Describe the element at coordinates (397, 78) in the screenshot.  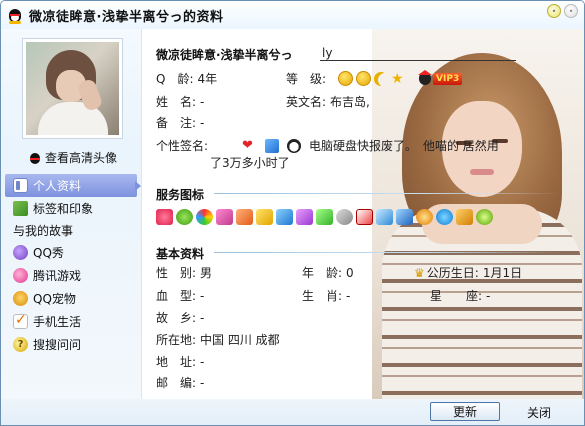
I see `star-level-icon: ★` at that location.